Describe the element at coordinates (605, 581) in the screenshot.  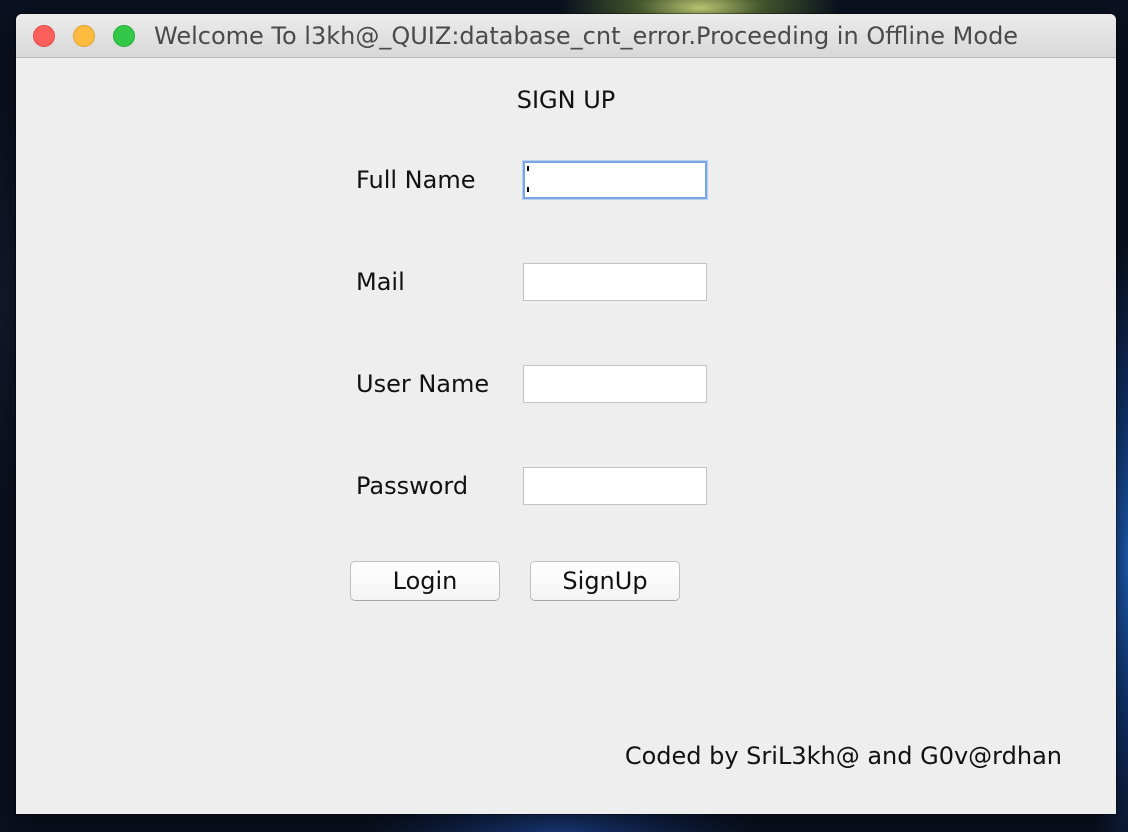
I see `signup-button: SignUp` at that location.